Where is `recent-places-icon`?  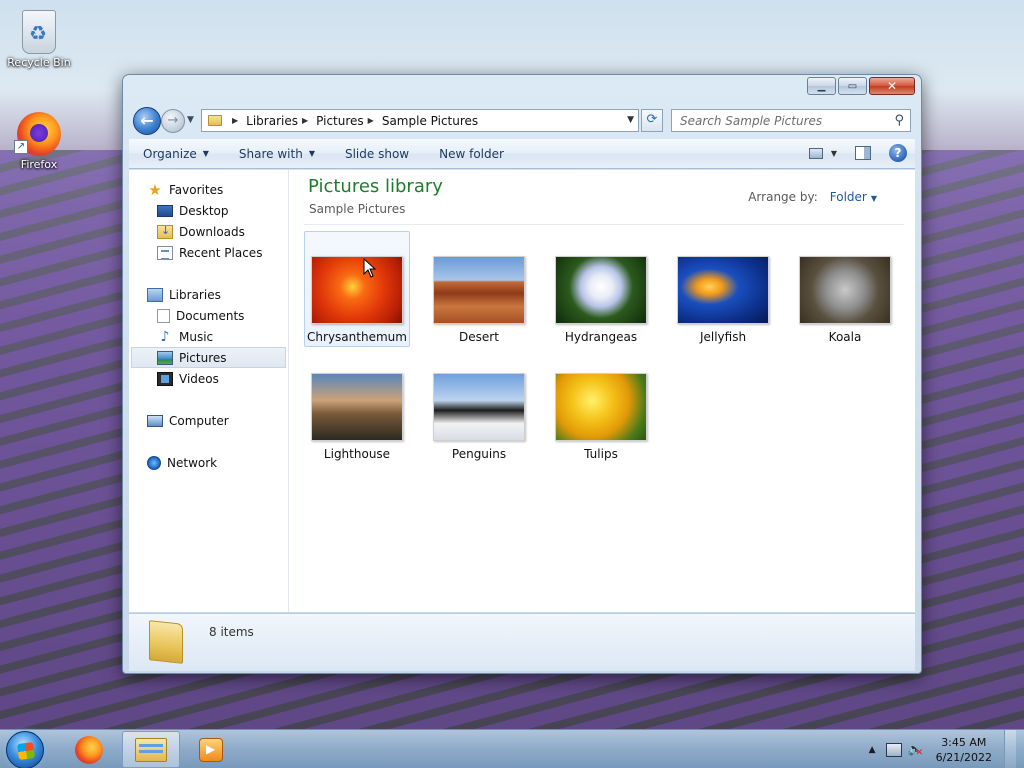 recent-places-icon is located at coordinates (165, 252).